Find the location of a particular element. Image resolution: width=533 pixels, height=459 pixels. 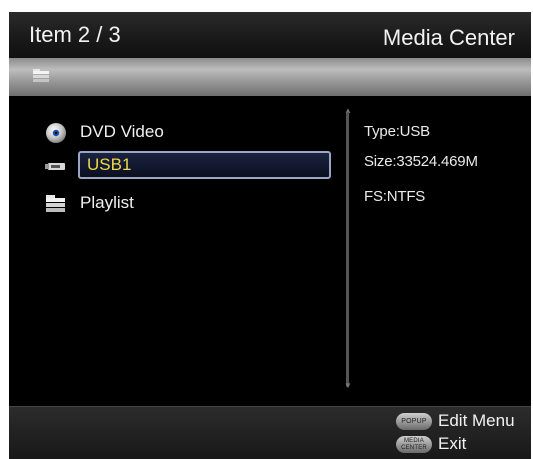

info-size: Size:33524.469M is located at coordinates (421, 161).